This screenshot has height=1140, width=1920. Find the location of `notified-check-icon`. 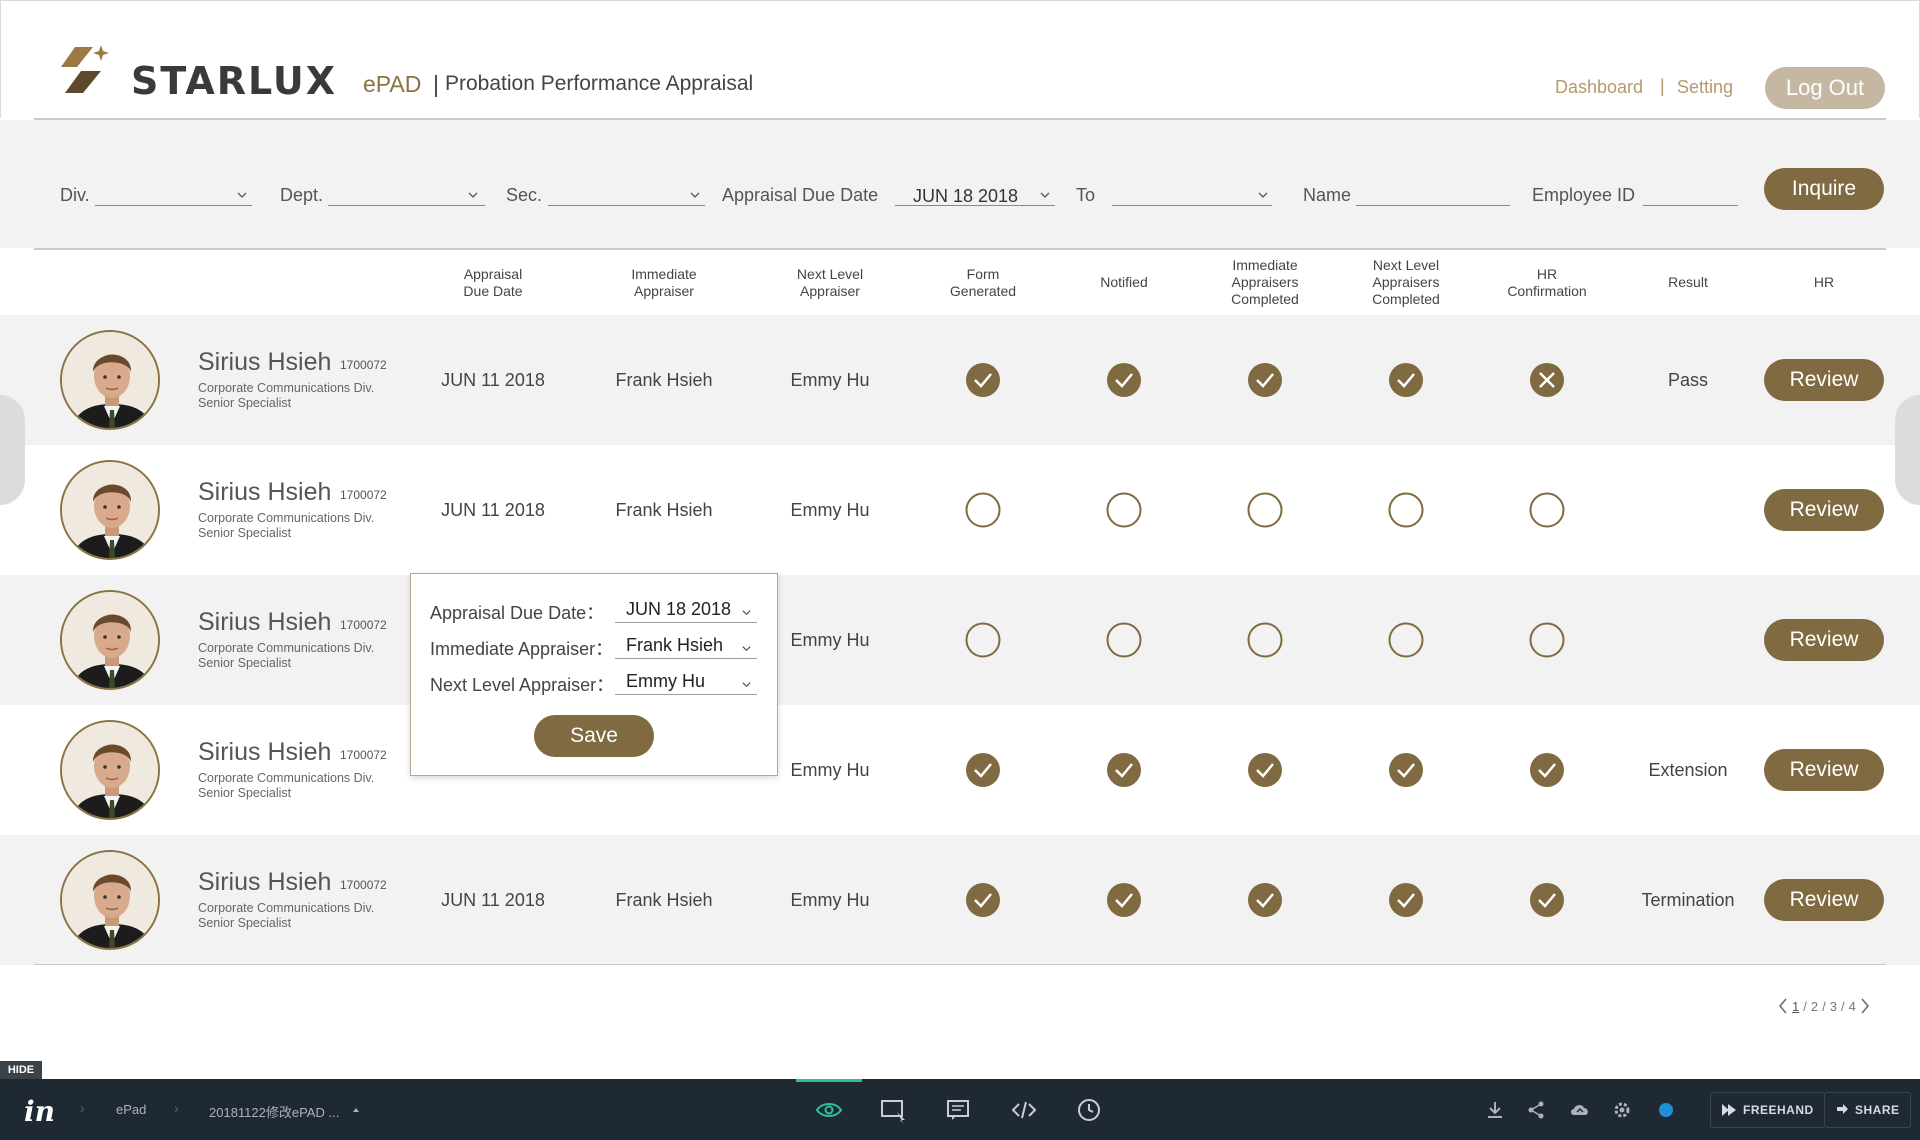

notified-check-icon is located at coordinates (1124, 900).